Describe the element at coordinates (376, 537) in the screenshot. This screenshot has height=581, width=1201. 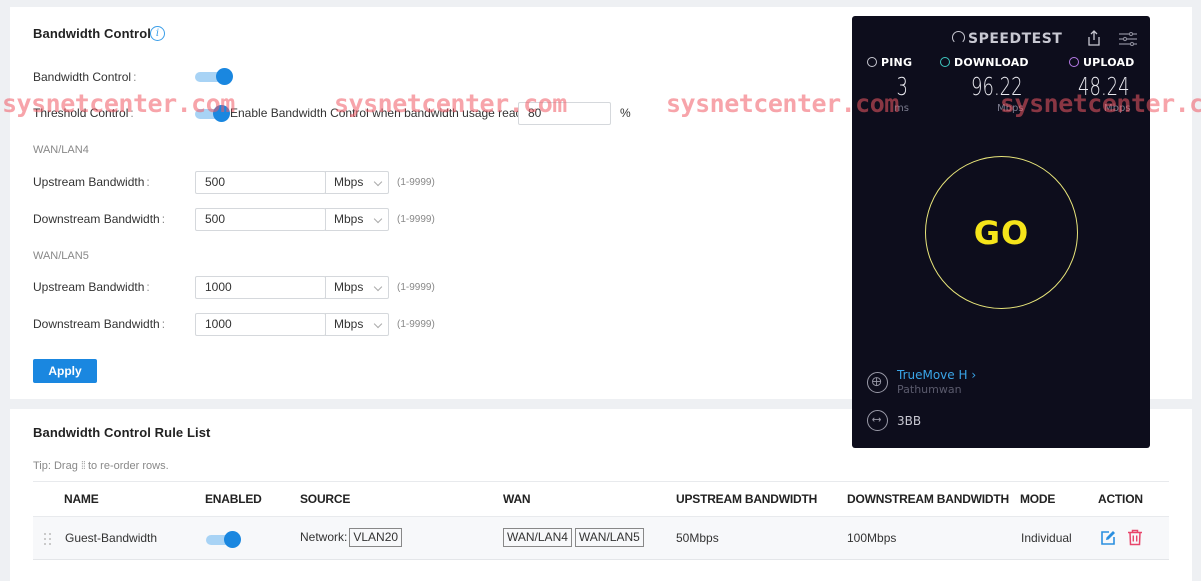
I see `source-tag: VLAN20` at that location.